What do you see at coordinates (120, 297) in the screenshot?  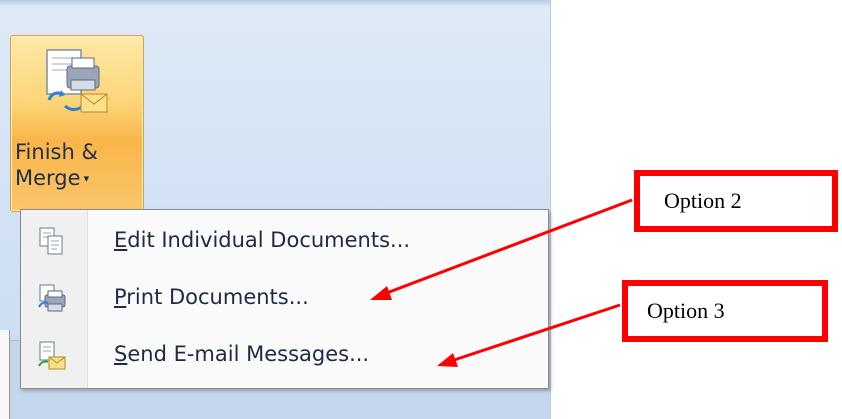 I see `menu-item-mnemonic: P` at bounding box center [120, 297].